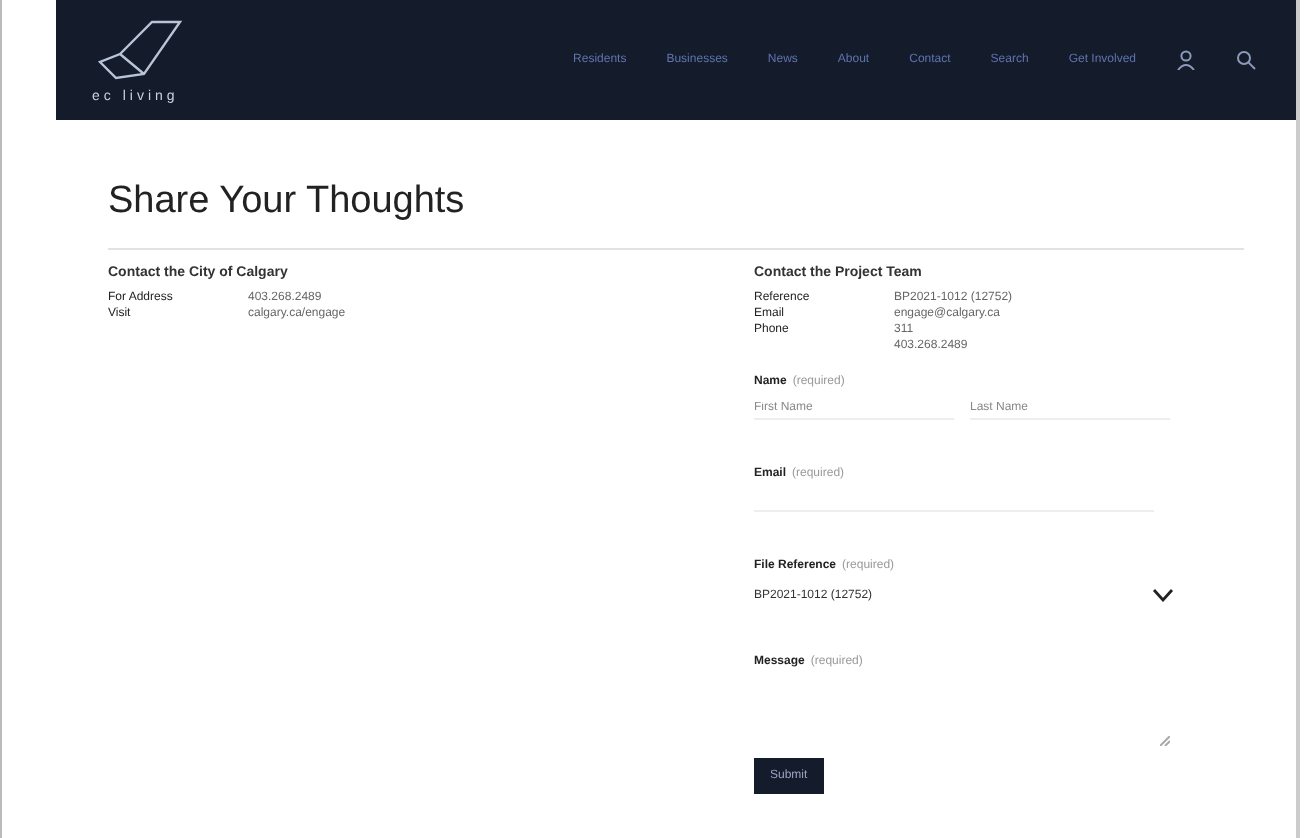 This screenshot has height=838, width=1312. Describe the element at coordinates (138, 51) in the screenshot. I see `bird-logo-icon` at that location.